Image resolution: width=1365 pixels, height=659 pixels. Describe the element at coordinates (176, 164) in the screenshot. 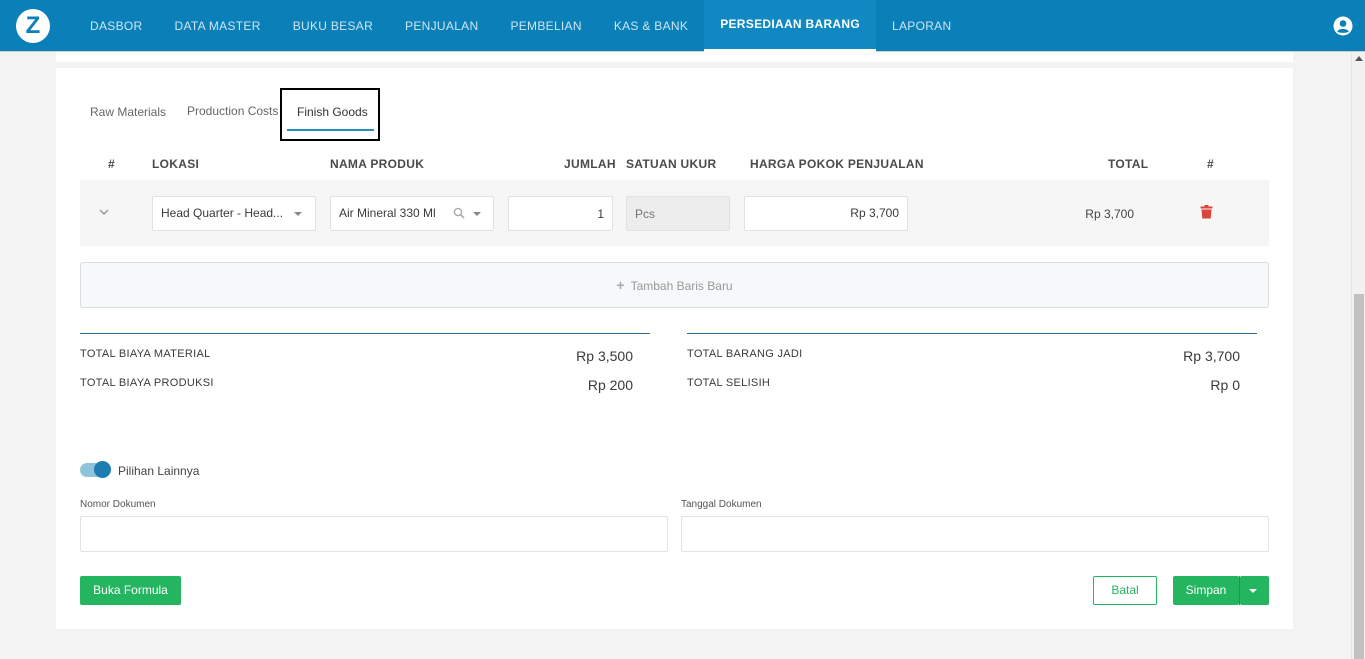

I see `col-header-lokasi: LOKASI` at that location.